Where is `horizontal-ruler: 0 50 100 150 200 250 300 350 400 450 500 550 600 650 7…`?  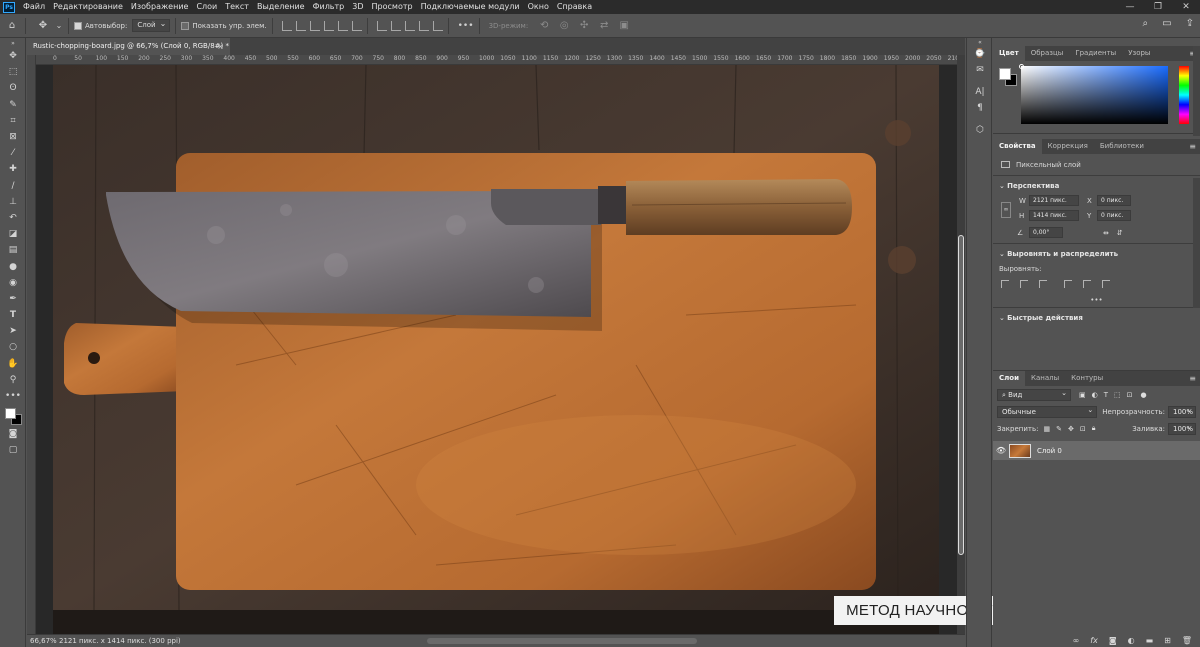
horizontal-ruler: 0 50 100 150 200 250 300 350 400 450 500 550 600 650 7… is located at coordinates (496, 60).